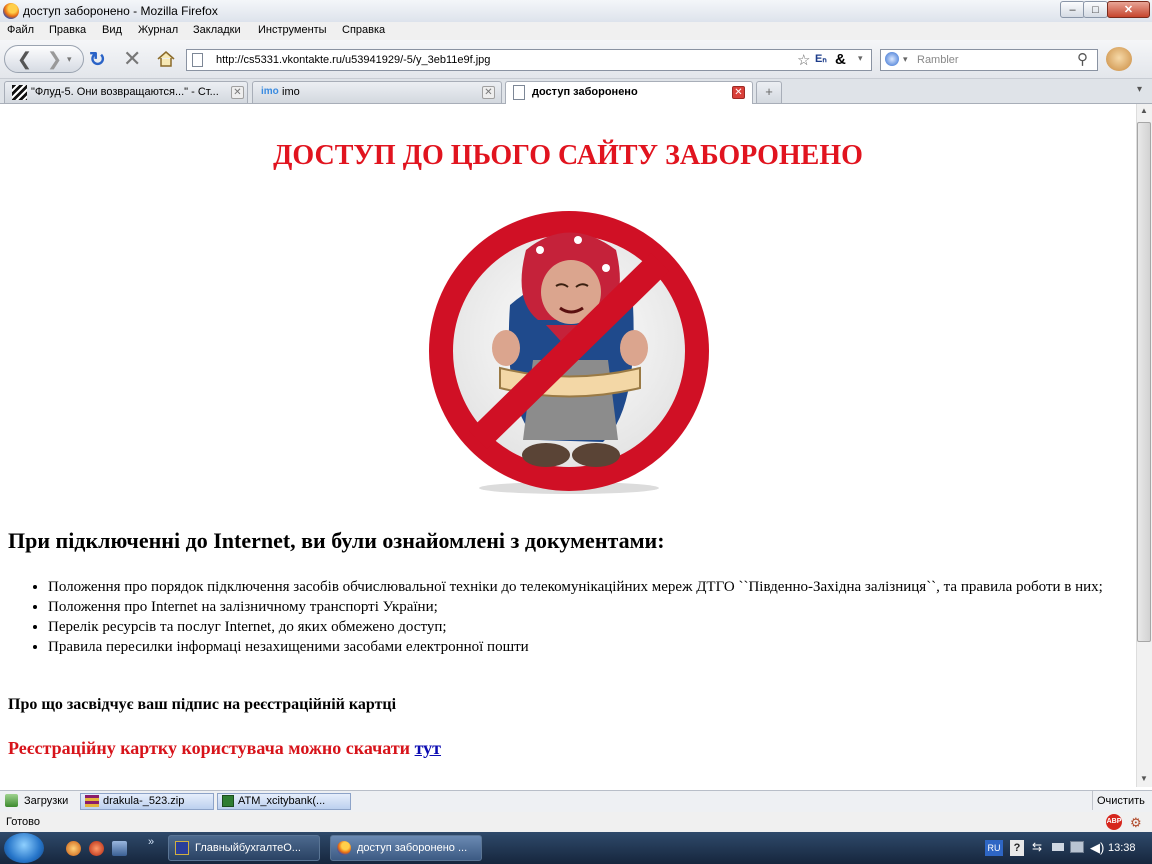  I want to click on ampersand-icon: &, so click(840, 59).